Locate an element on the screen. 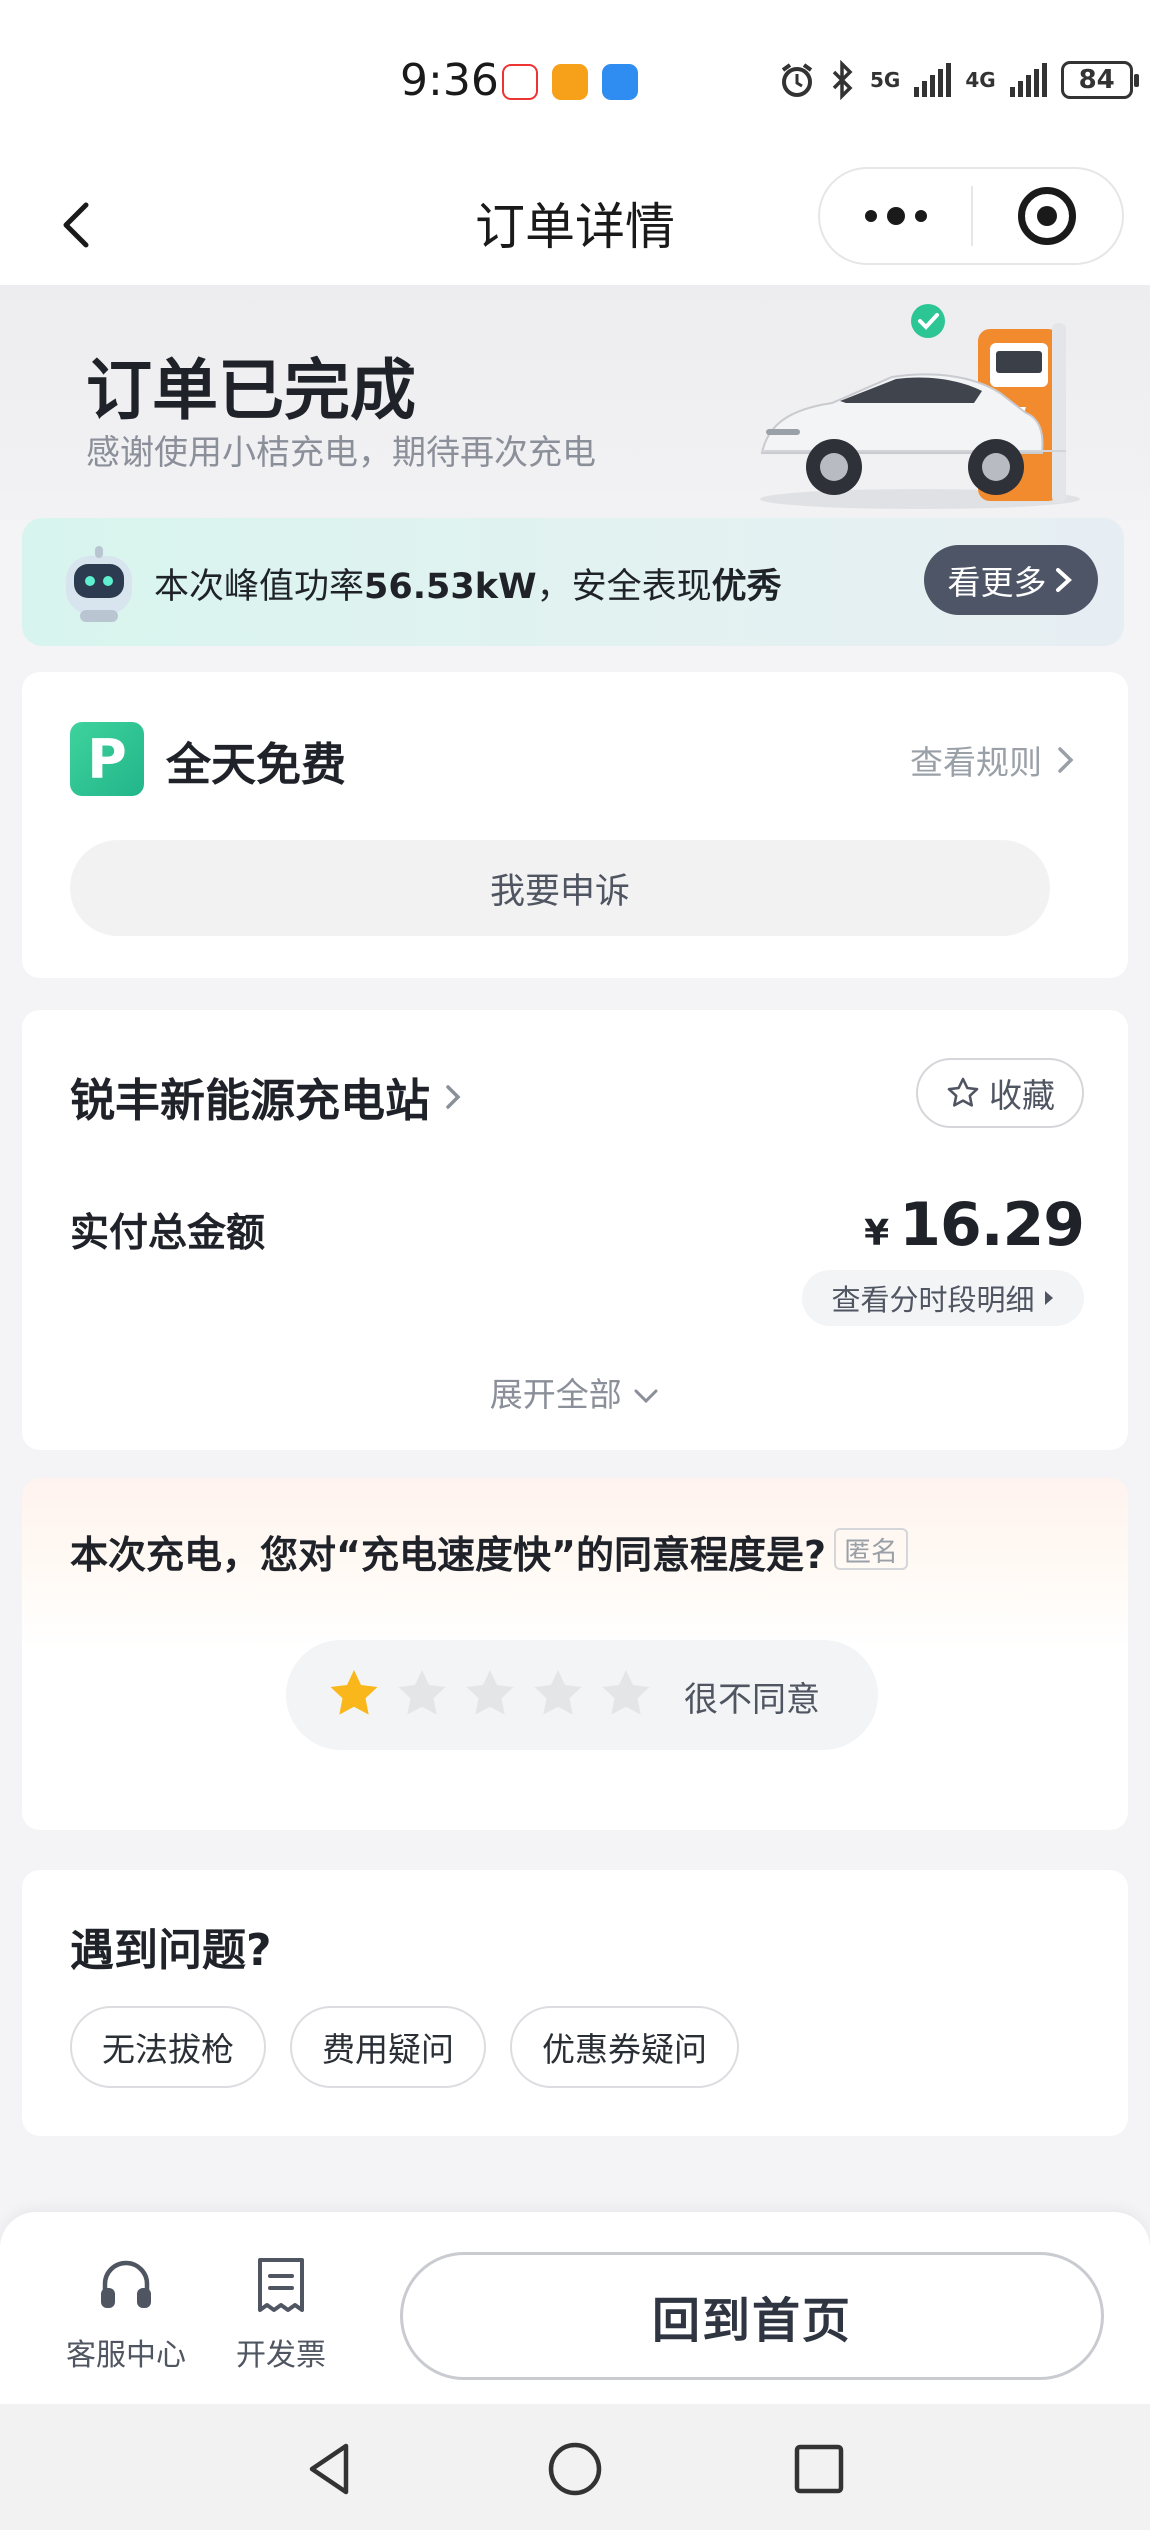  chip-coupon-question: 优惠券疑问 is located at coordinates (624, 2047).